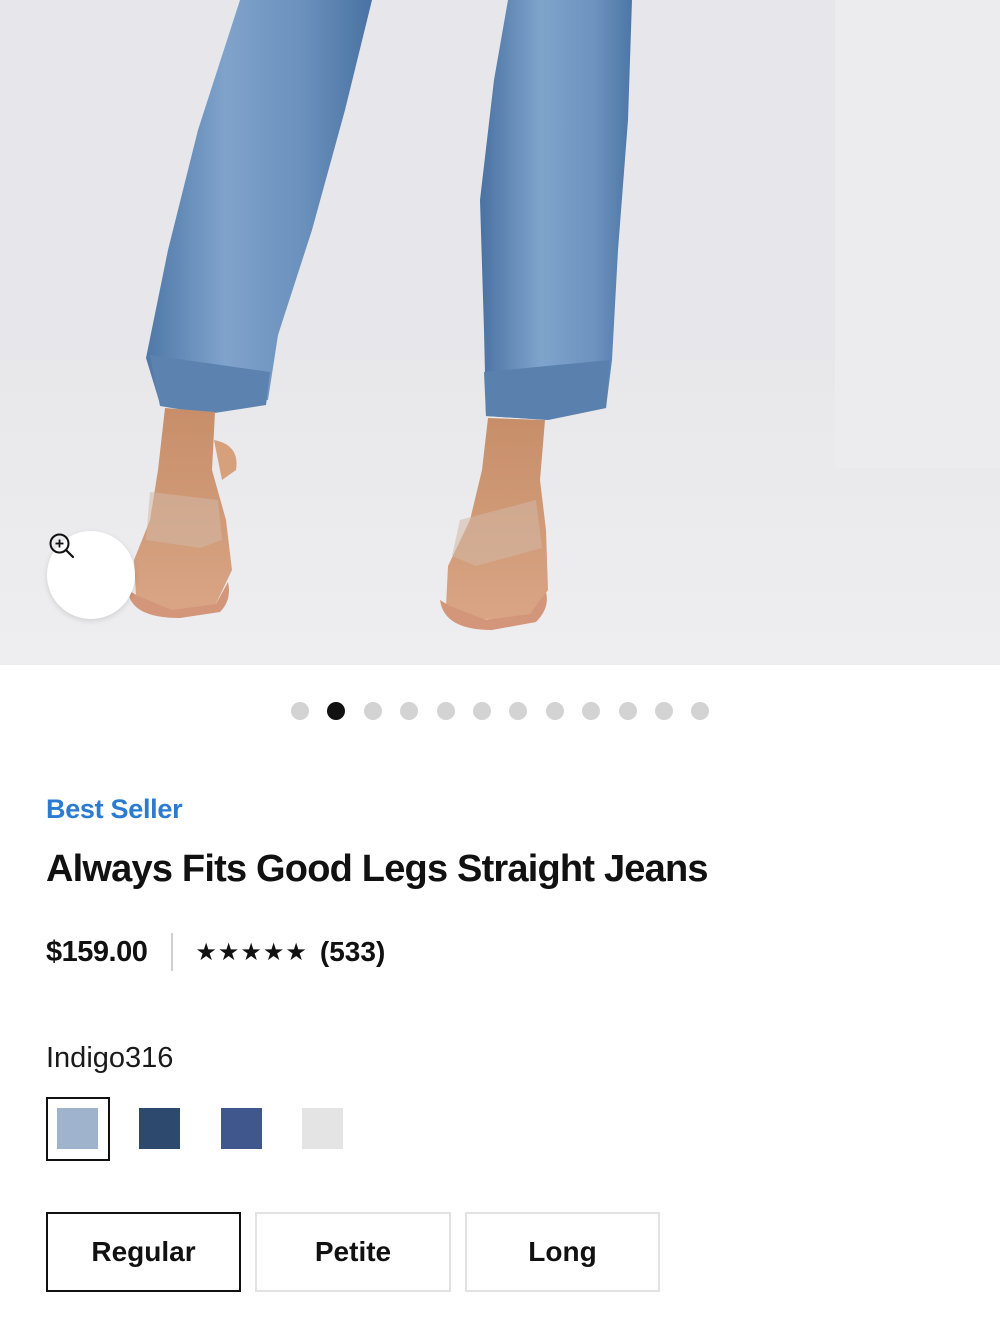  Describe the element at coordinates (352, 952) in the screenshot. I see `review-count: (533)` at that location.